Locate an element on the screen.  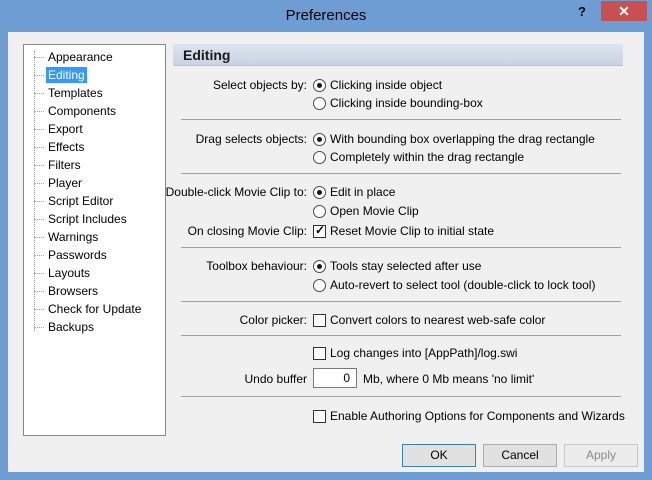
toolbox-label: Toolbox behaviour: is located at coordinates (256, 266).